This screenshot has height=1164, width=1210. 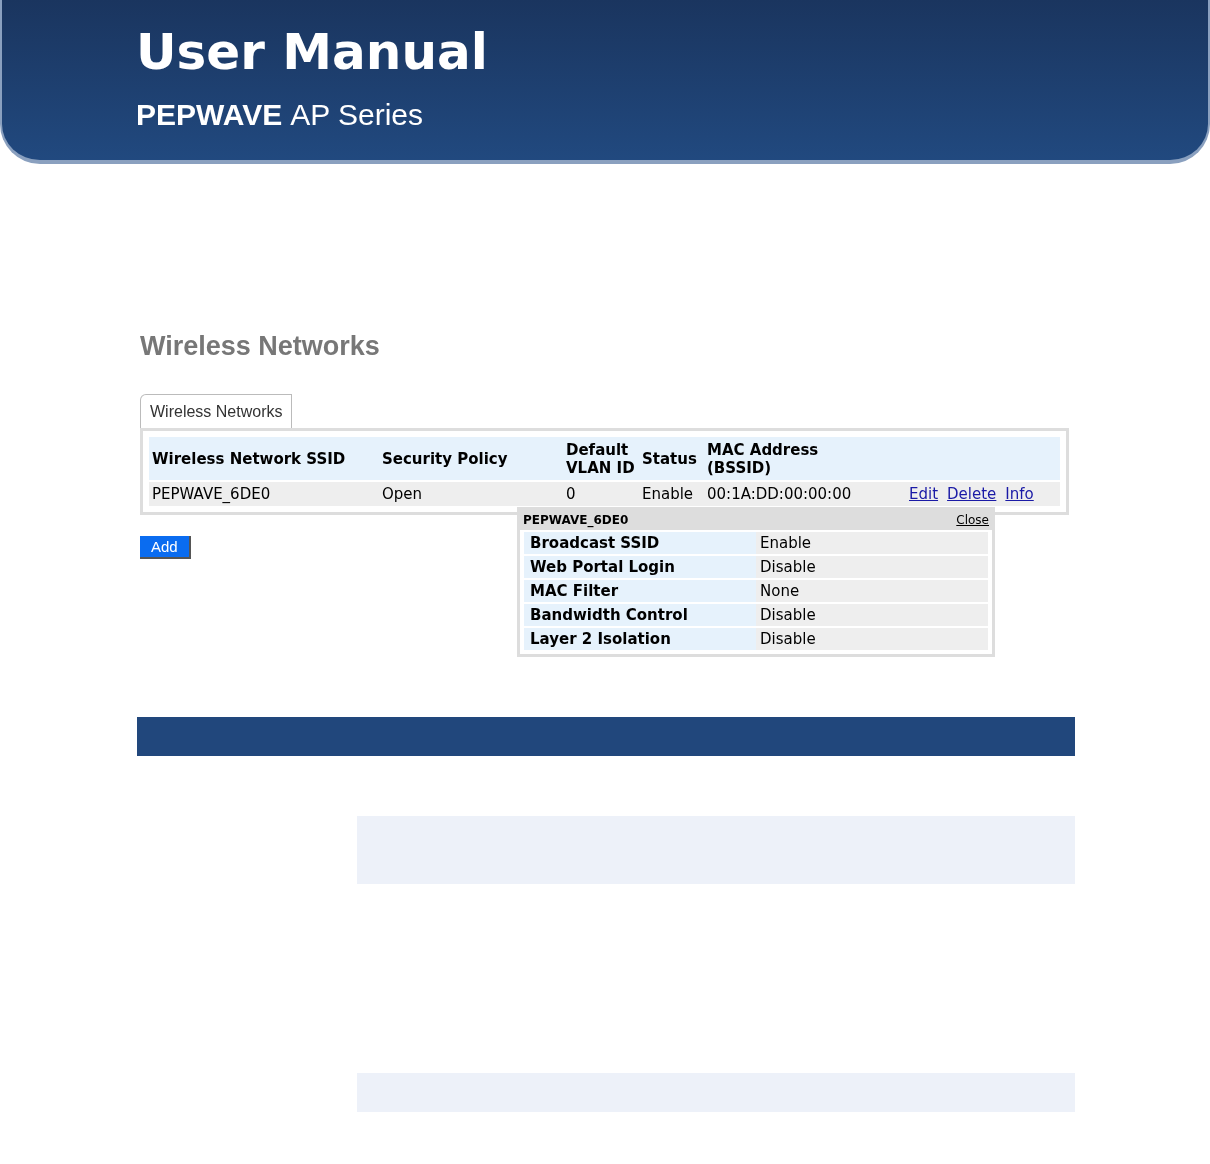 I want to click on brand-name: PEPWAVE, so click(x=209, y=115).